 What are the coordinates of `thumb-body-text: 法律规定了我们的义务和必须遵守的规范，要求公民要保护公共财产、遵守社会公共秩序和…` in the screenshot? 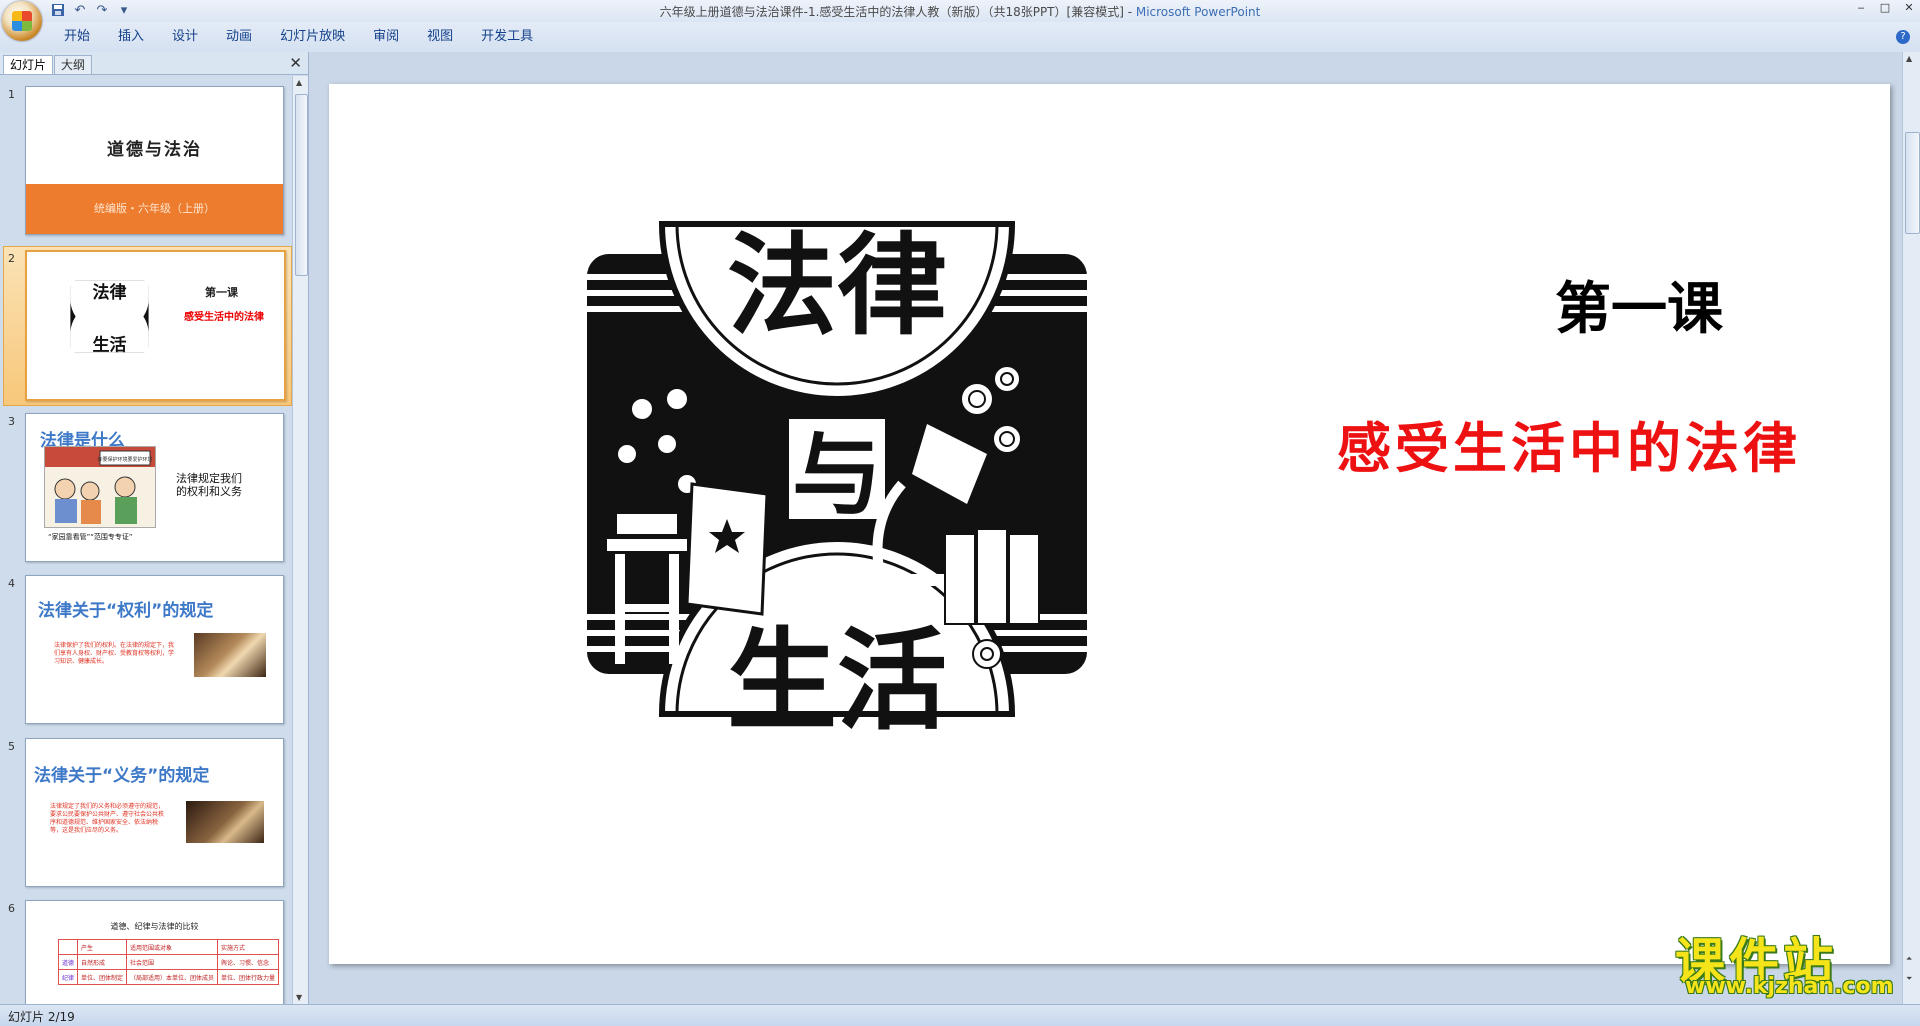 It's located at (107, 818).